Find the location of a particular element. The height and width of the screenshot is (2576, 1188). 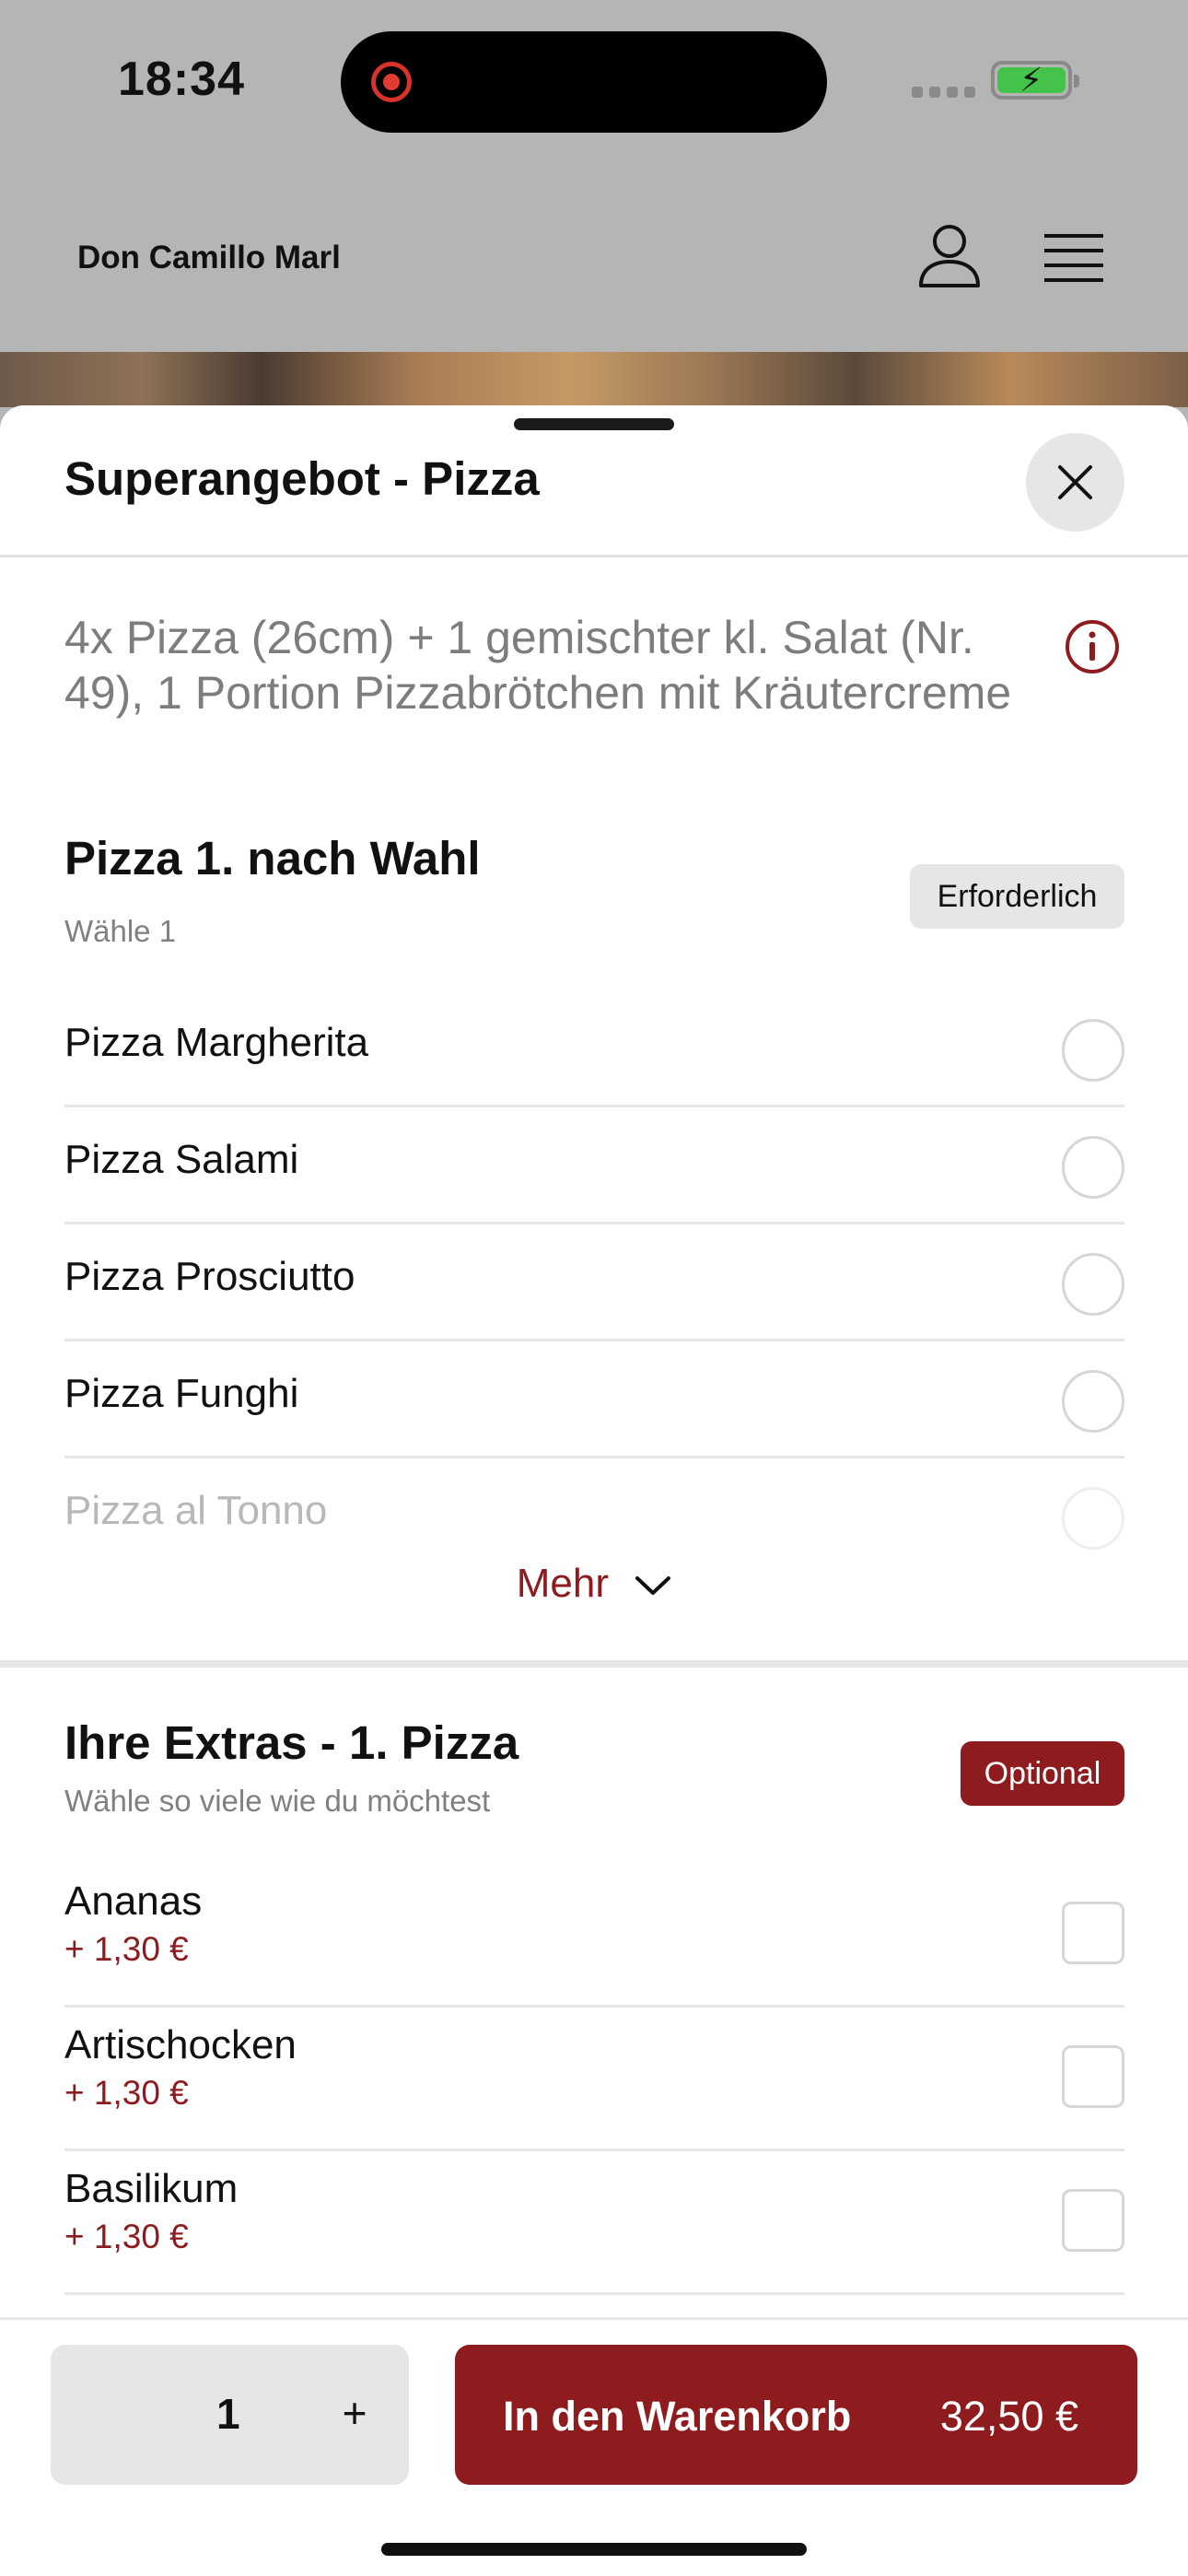

chevron-down-icon is located at coordinates (653, 1586).